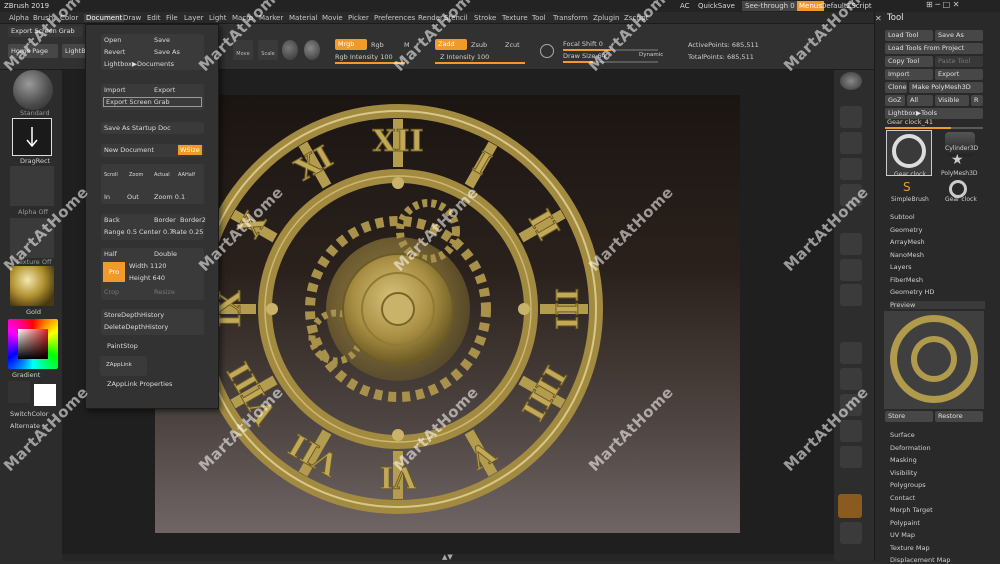 The height and width of the screenshot is (564, 1000). Describe the element at coordinates (902, 217) in the screenshot. I see `section-subtool: Subtool` at that location.